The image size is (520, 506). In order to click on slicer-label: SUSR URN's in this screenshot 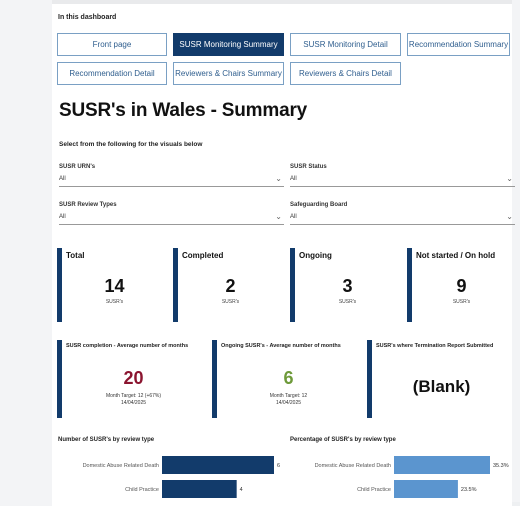, I will do `click(77, 167)`.